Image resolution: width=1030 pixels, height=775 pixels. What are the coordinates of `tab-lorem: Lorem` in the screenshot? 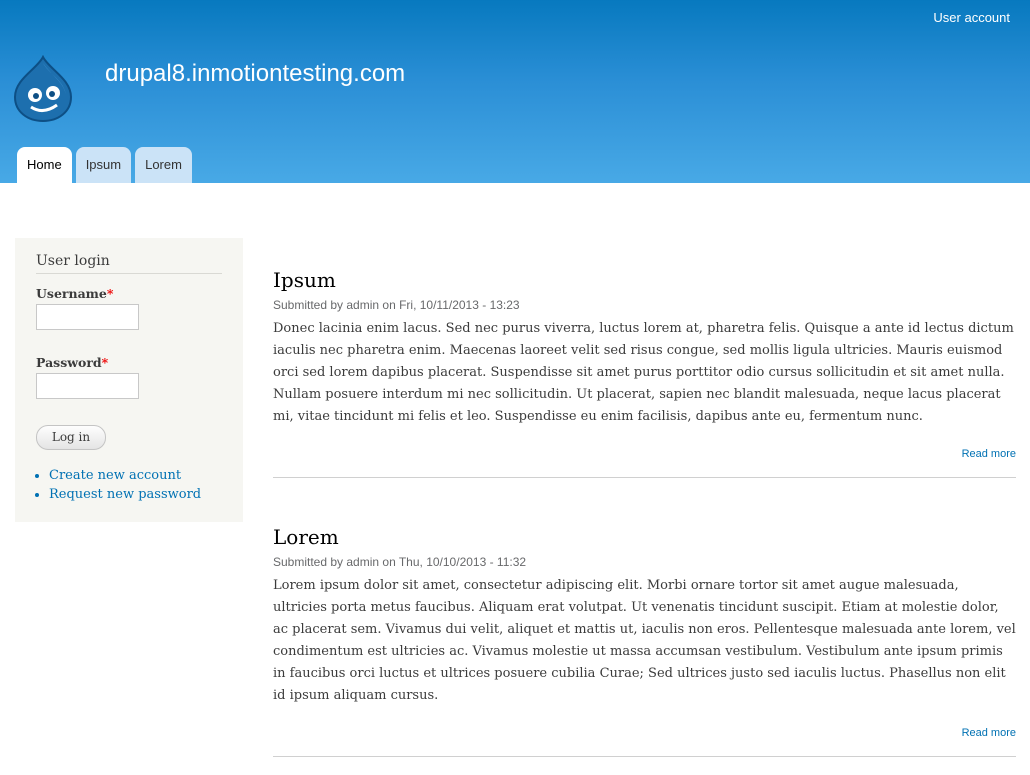 It's located at (163, 165).